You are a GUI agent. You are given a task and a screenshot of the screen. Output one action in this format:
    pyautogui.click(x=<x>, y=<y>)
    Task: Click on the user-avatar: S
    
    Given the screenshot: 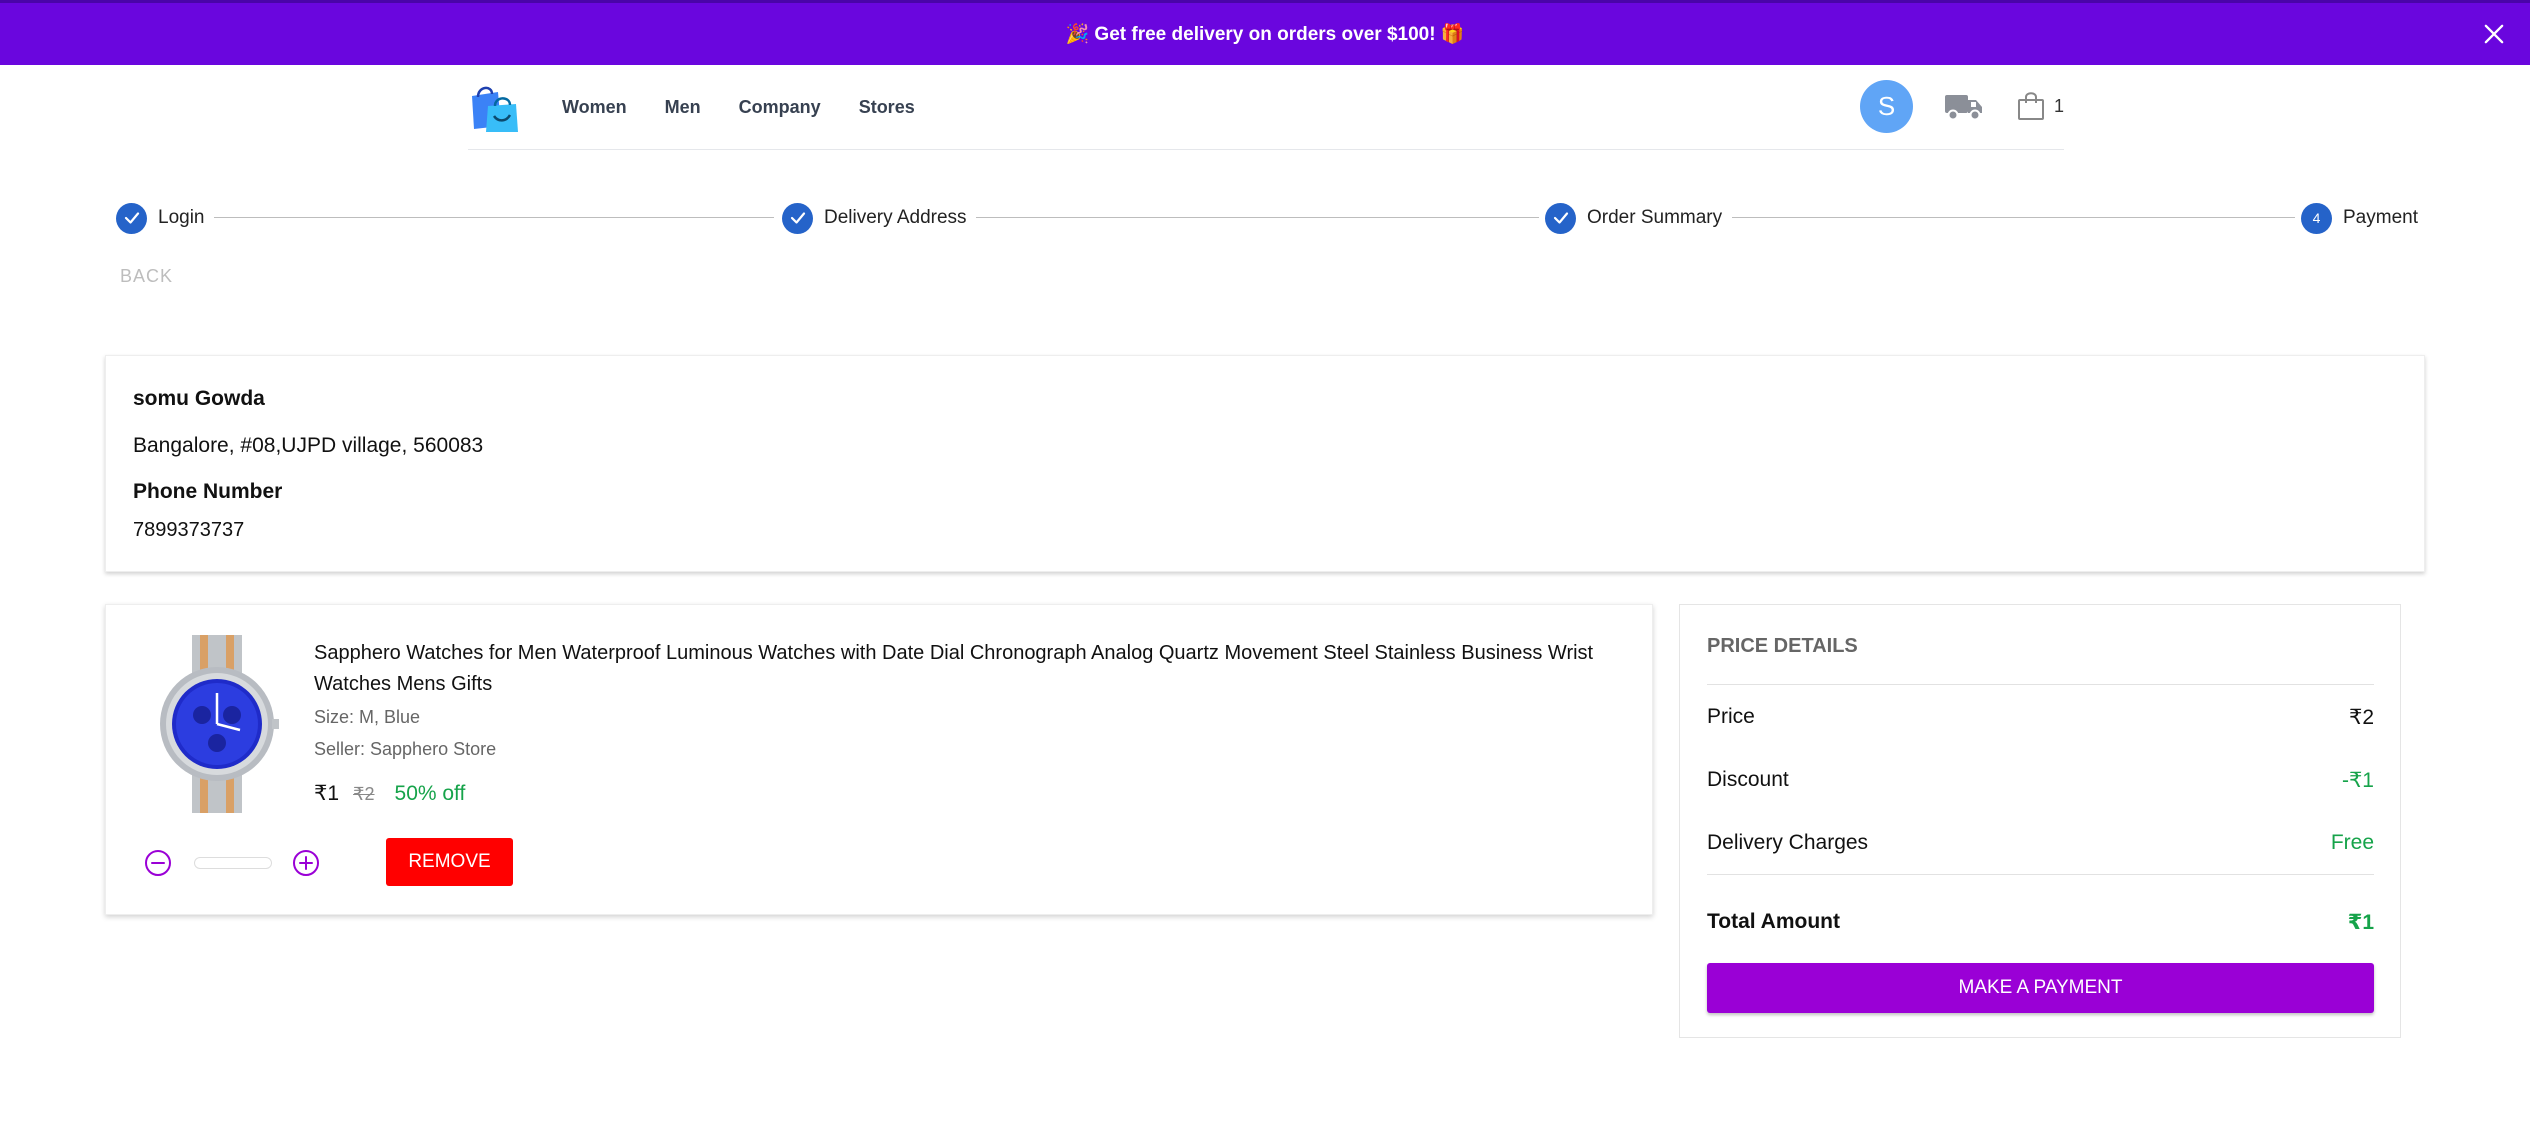 What is the action you would take?
    pyautogui.click(x=1886, y=106)
    